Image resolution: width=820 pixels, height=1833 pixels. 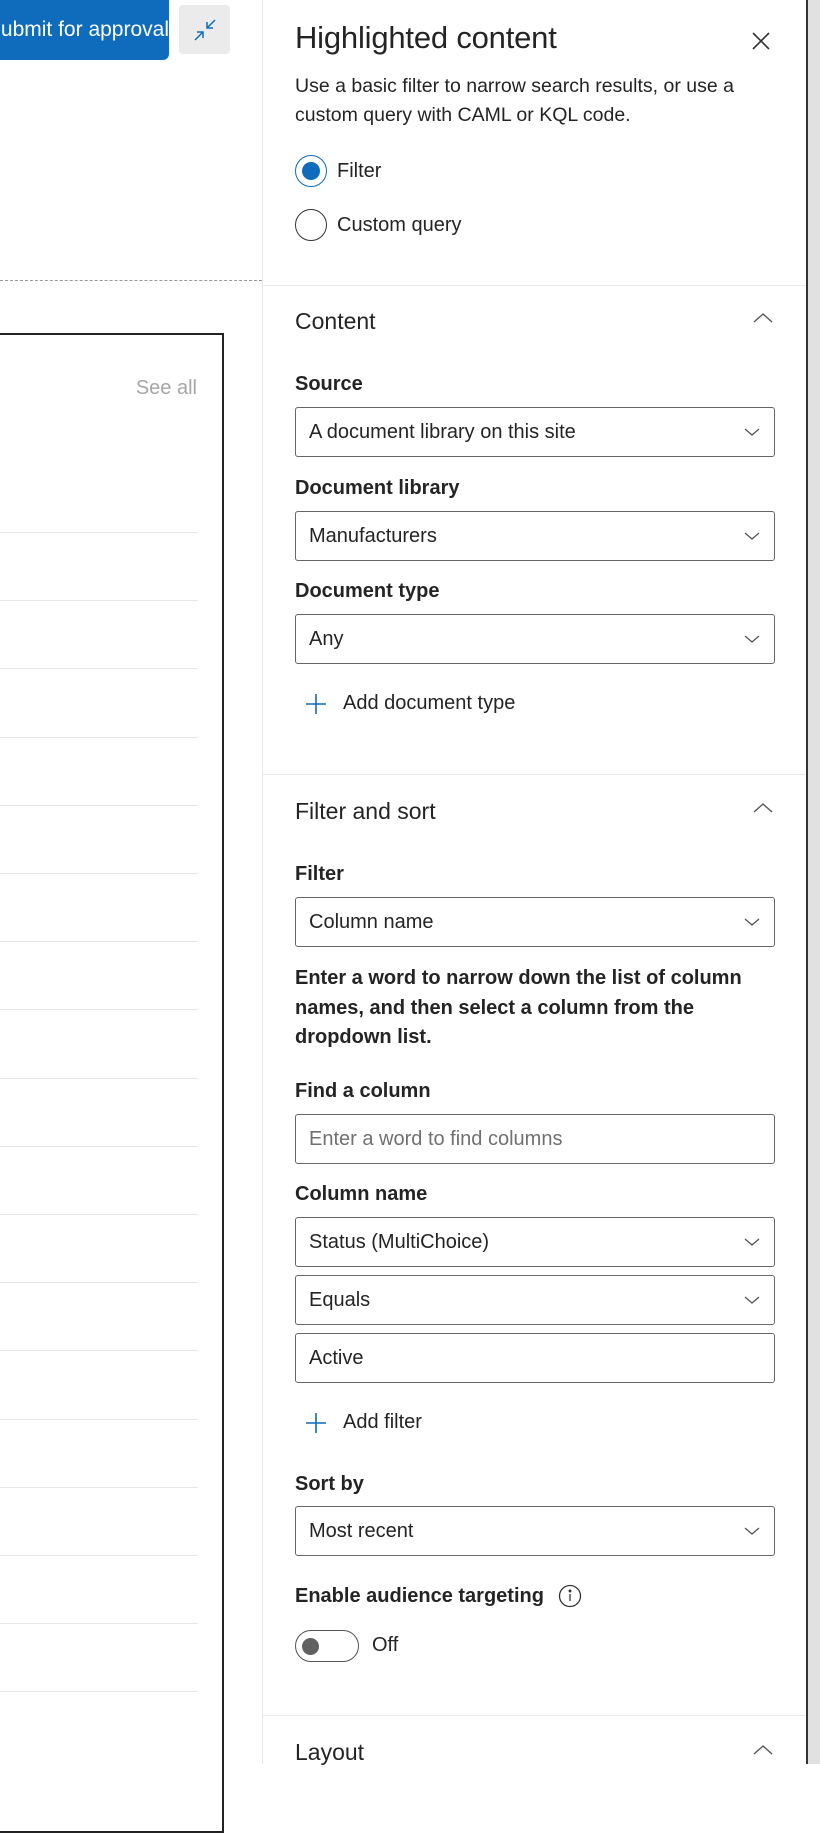 I want to click on submit-for-approval-button: Submit for approval, so click(x=84, y=30).